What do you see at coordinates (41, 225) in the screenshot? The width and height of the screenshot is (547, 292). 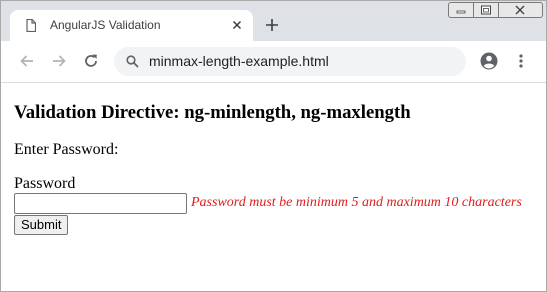 I see `submit-button: Submit` at bounding box center [41, 225].